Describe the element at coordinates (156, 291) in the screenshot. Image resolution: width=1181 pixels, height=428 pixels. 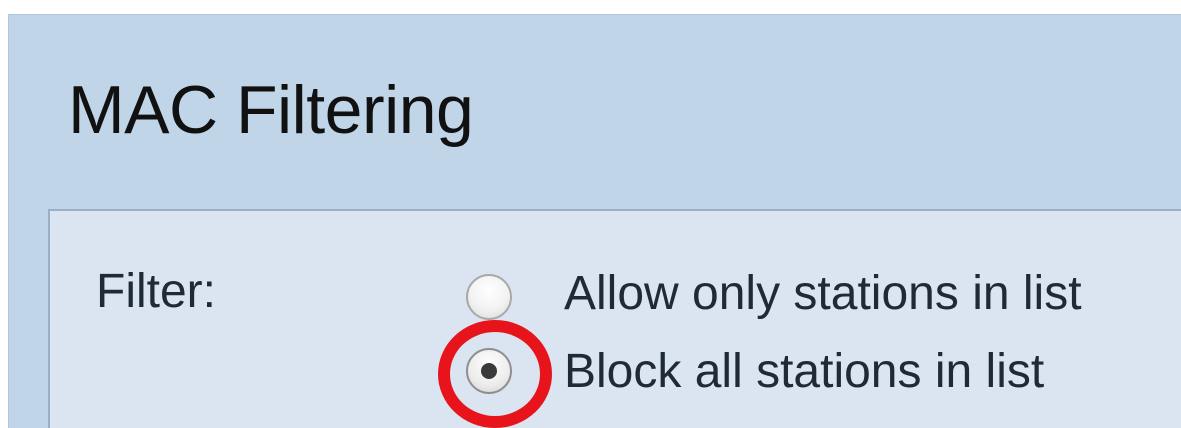
I see `filter-label: Filter:` at that location.